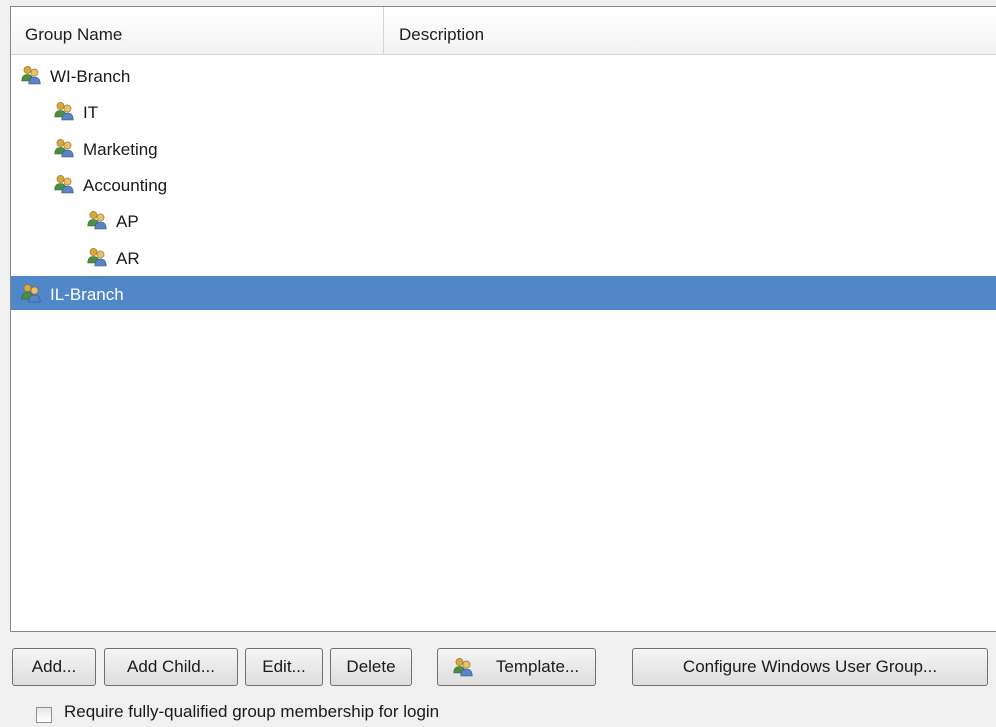 The height and width of the screenshot is (727, 996). Describe the element at coordinates (503, 148) in the screenshot. I see `tree-item: Marketing` at that location.